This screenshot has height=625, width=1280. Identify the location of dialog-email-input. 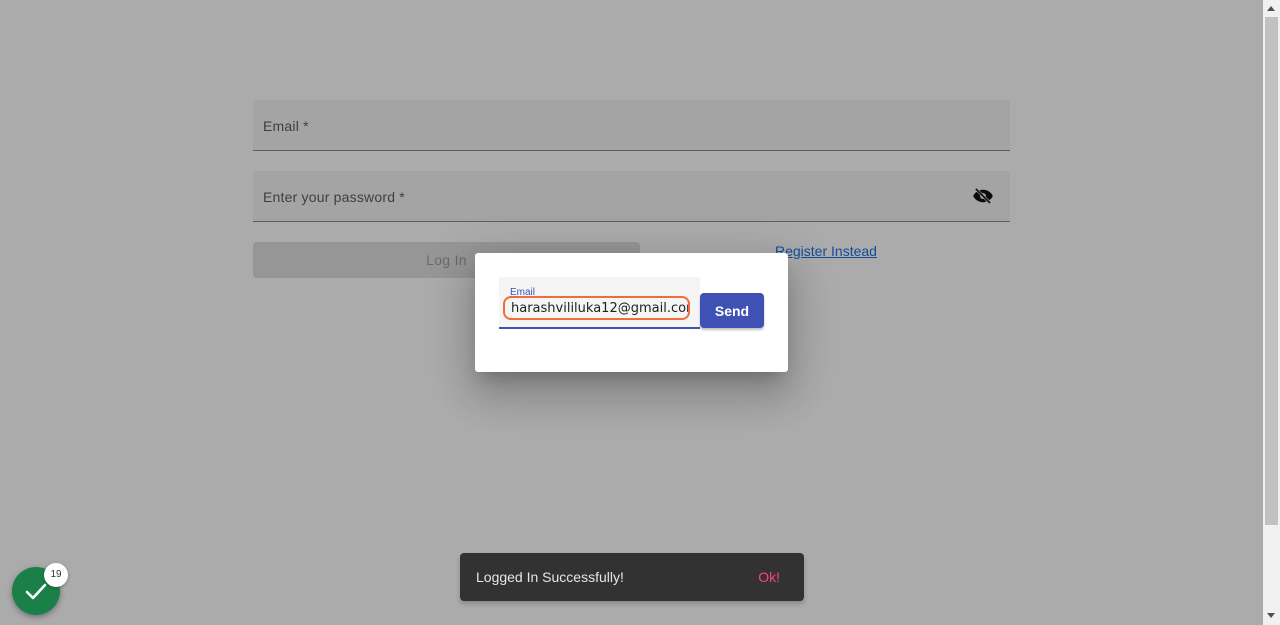
(596, 308).